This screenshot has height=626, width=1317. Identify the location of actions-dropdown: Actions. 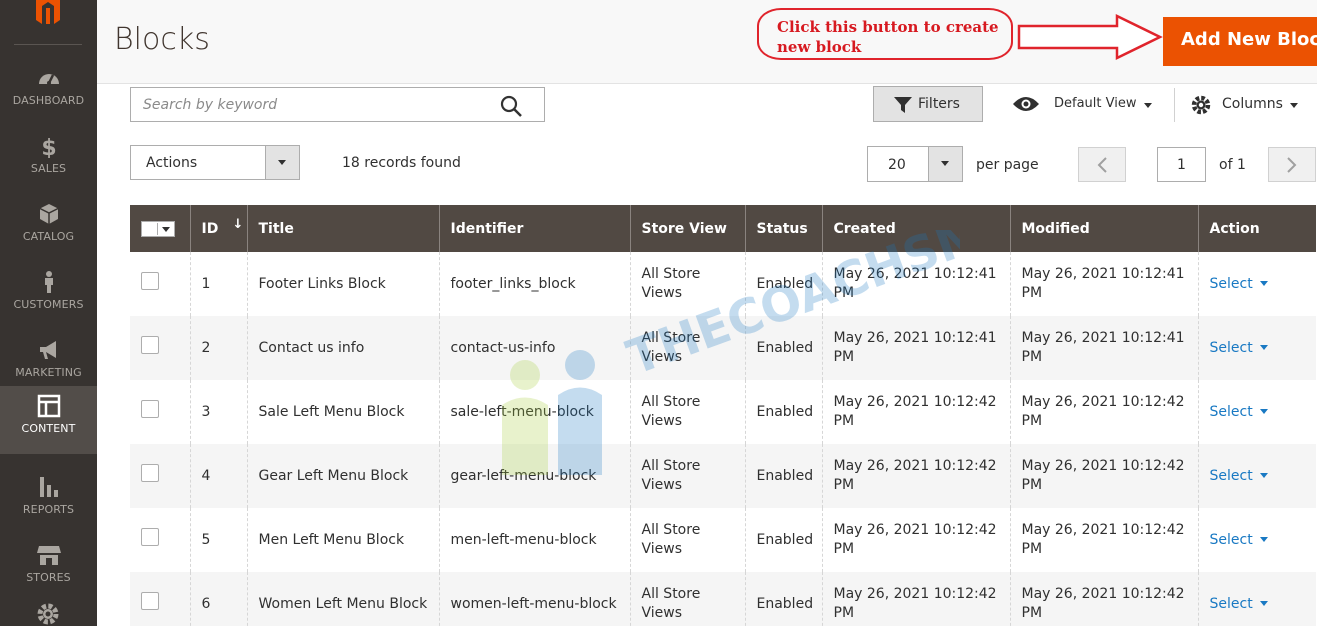
(215, 162).